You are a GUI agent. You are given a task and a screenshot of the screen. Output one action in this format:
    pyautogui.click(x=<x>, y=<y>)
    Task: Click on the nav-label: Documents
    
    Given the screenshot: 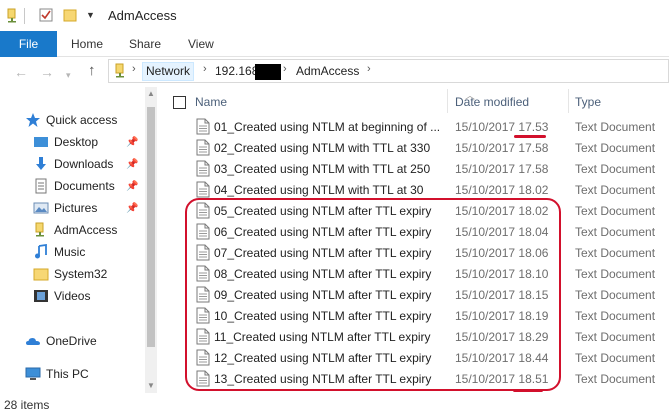 What is the action you would take?
    pyautogui.click(x=84, y=186)
    